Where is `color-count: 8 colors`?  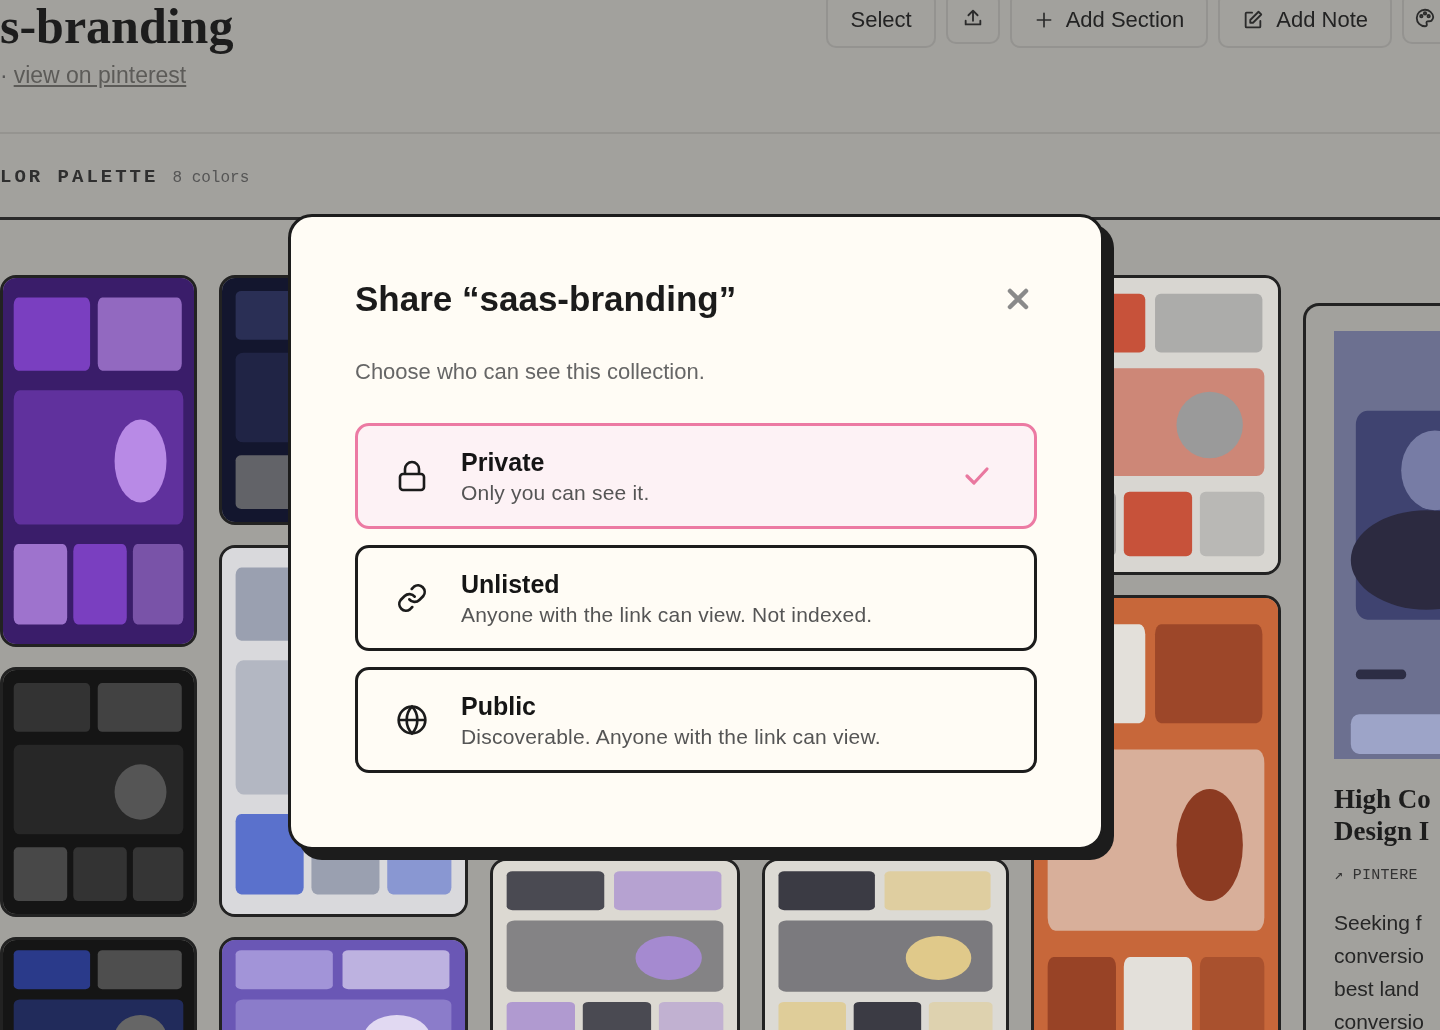 color-count: 8 colors is located at coordinates (211, 178).